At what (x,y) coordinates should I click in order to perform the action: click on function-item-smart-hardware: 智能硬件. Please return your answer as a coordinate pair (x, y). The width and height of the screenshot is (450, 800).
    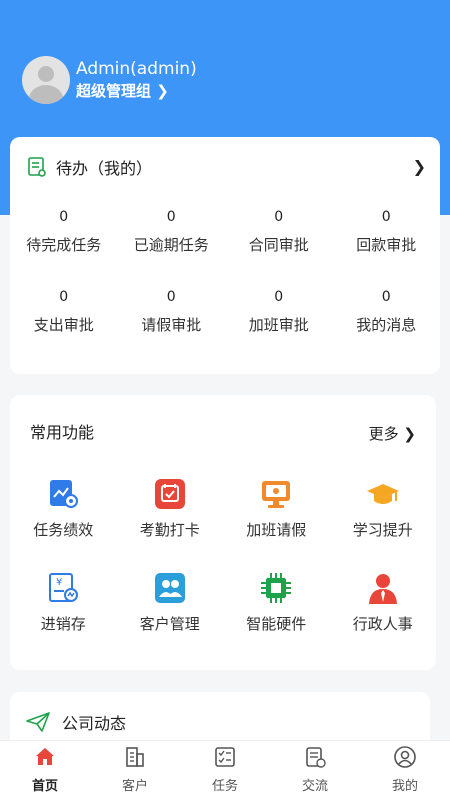
    Looking at the image, I should click on (276, 603).